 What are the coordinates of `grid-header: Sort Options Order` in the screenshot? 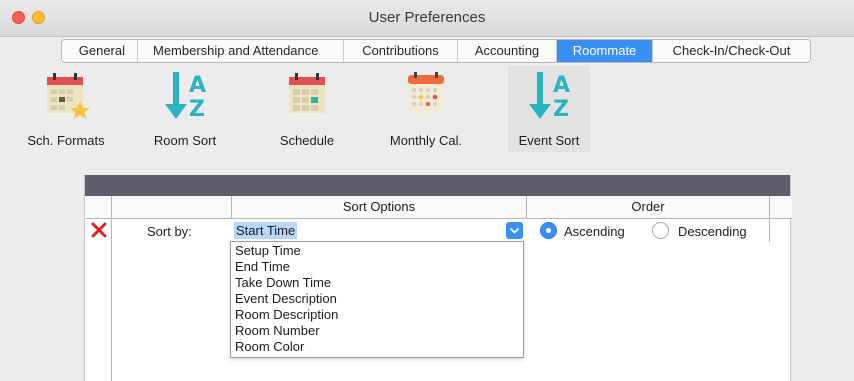 It's located at (438, 207).